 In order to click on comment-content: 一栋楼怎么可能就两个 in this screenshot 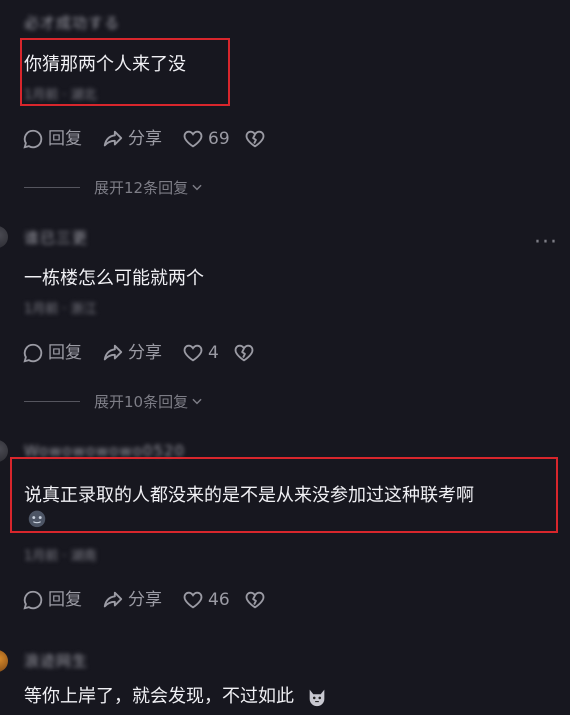, I will do `click(114, 278)`.